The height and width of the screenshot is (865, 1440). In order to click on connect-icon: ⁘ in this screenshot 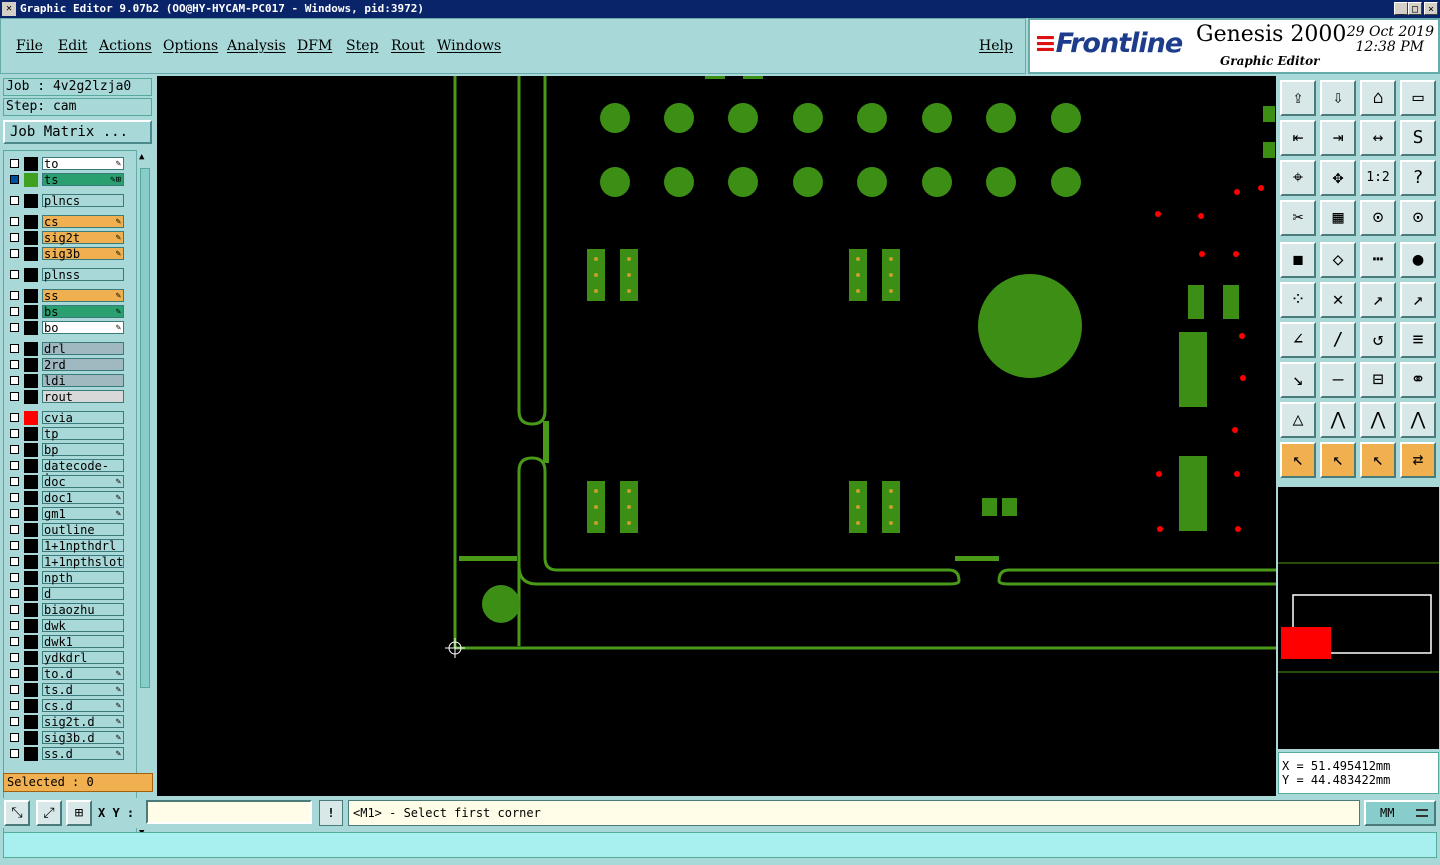, I will do `click(1298, 300)`.